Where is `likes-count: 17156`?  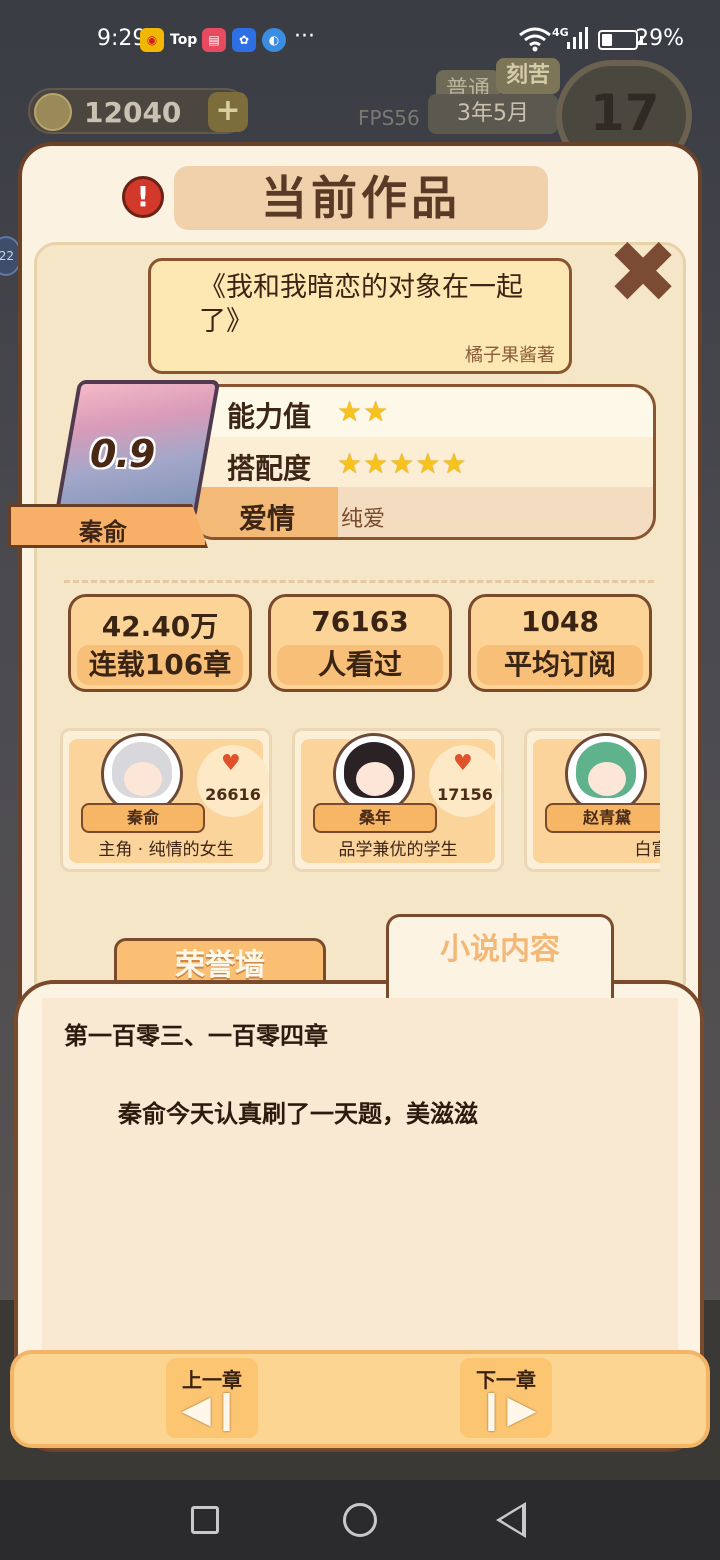 likes-count: 17156 is located at coordinates (465, 794).